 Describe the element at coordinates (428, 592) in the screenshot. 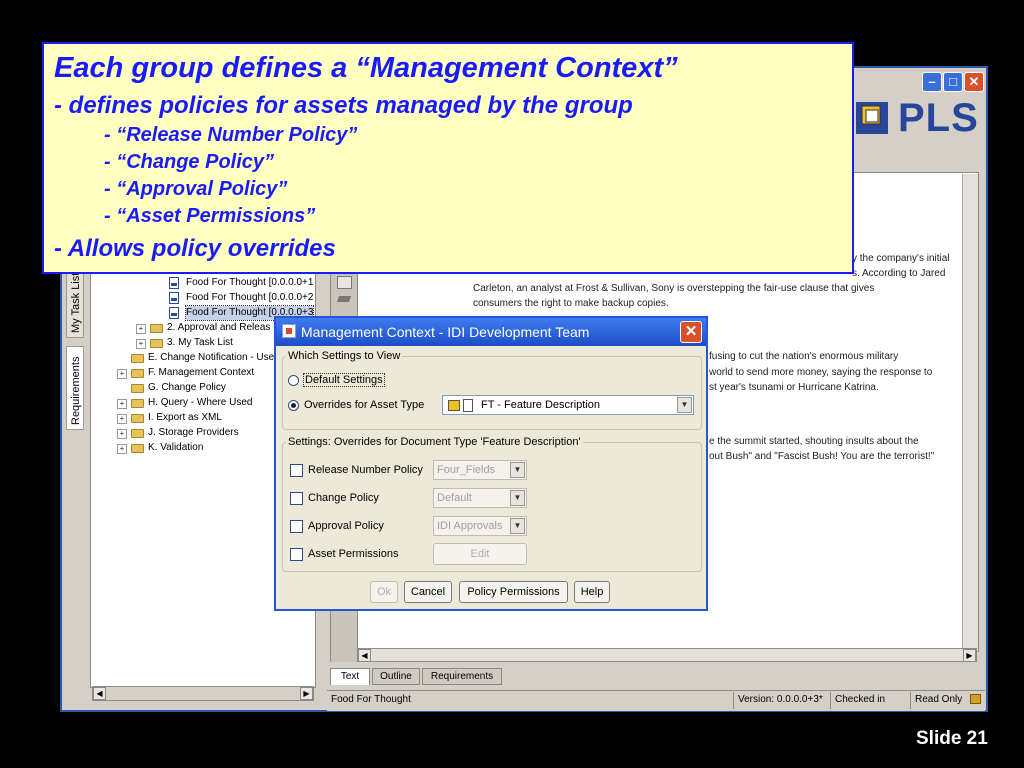

I see `cancel-button: Cancel` at that location.